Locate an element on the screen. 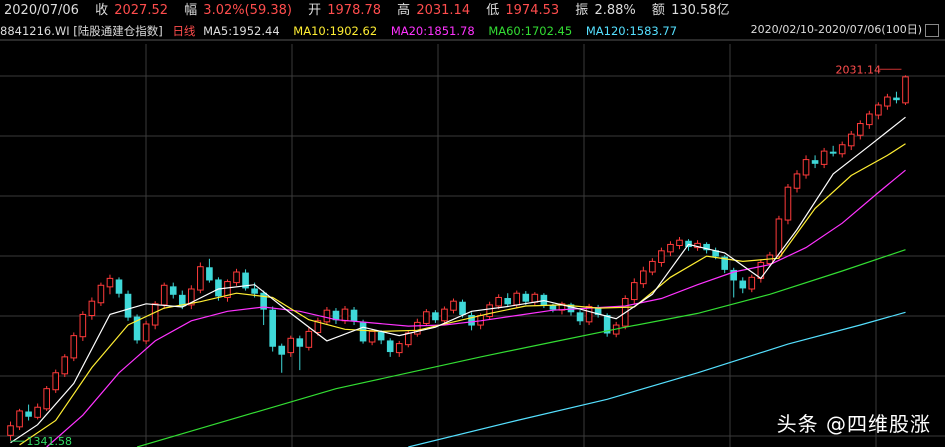 Image resolution: width=945 pixels, height=447 pixels. high-price-label: 2031.14 is located at coordinates (858, 69).